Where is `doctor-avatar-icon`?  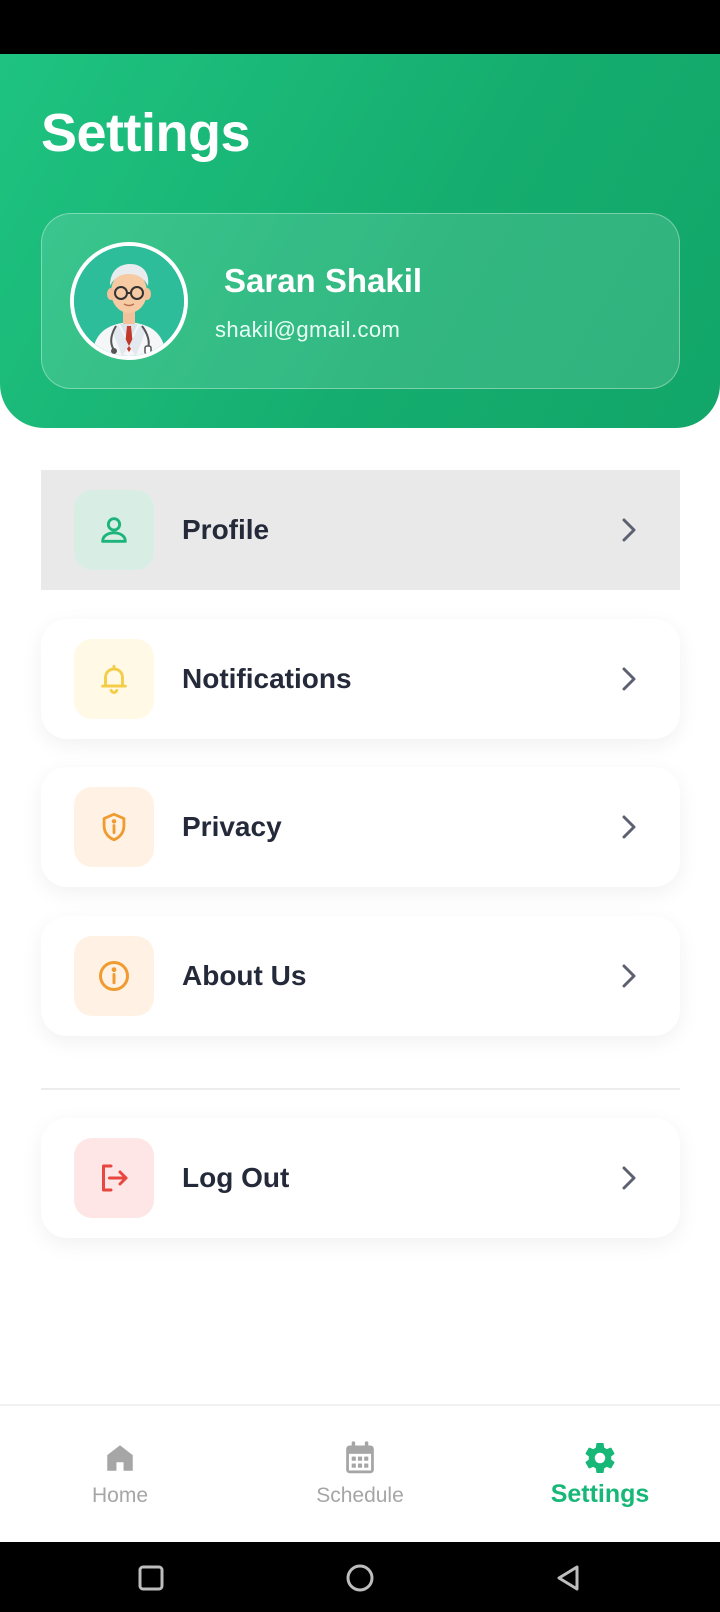 doctor-avatar-icon is located at coordinates (129, 301).